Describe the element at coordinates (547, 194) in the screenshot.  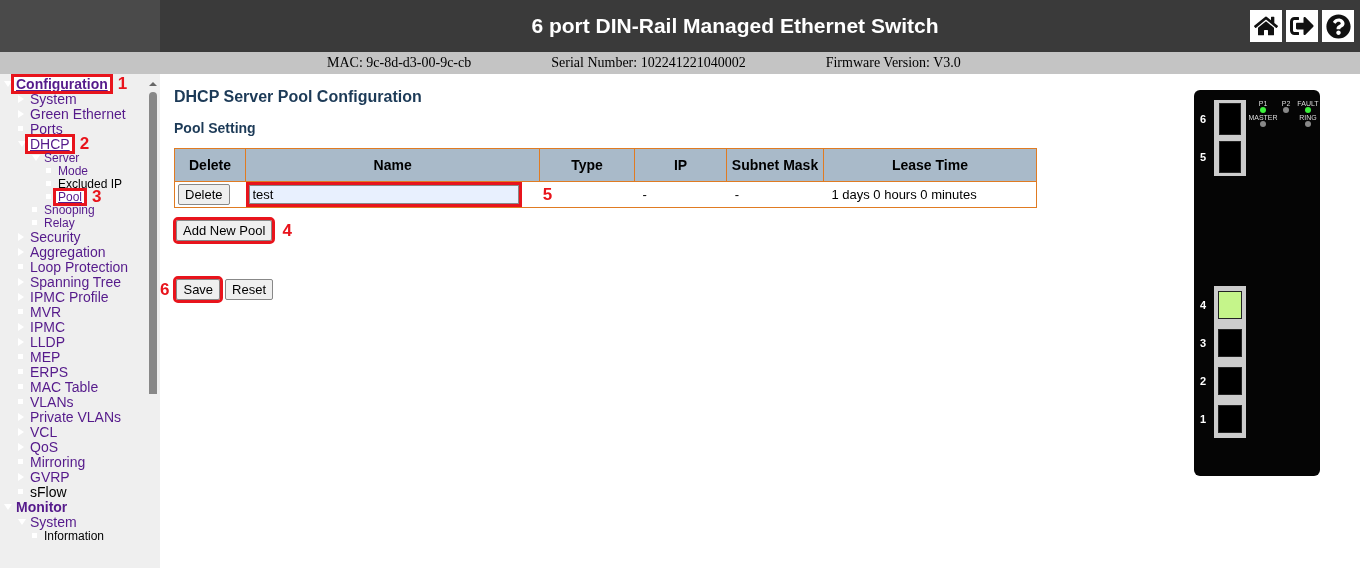
I see `step-number: 5` at that location.